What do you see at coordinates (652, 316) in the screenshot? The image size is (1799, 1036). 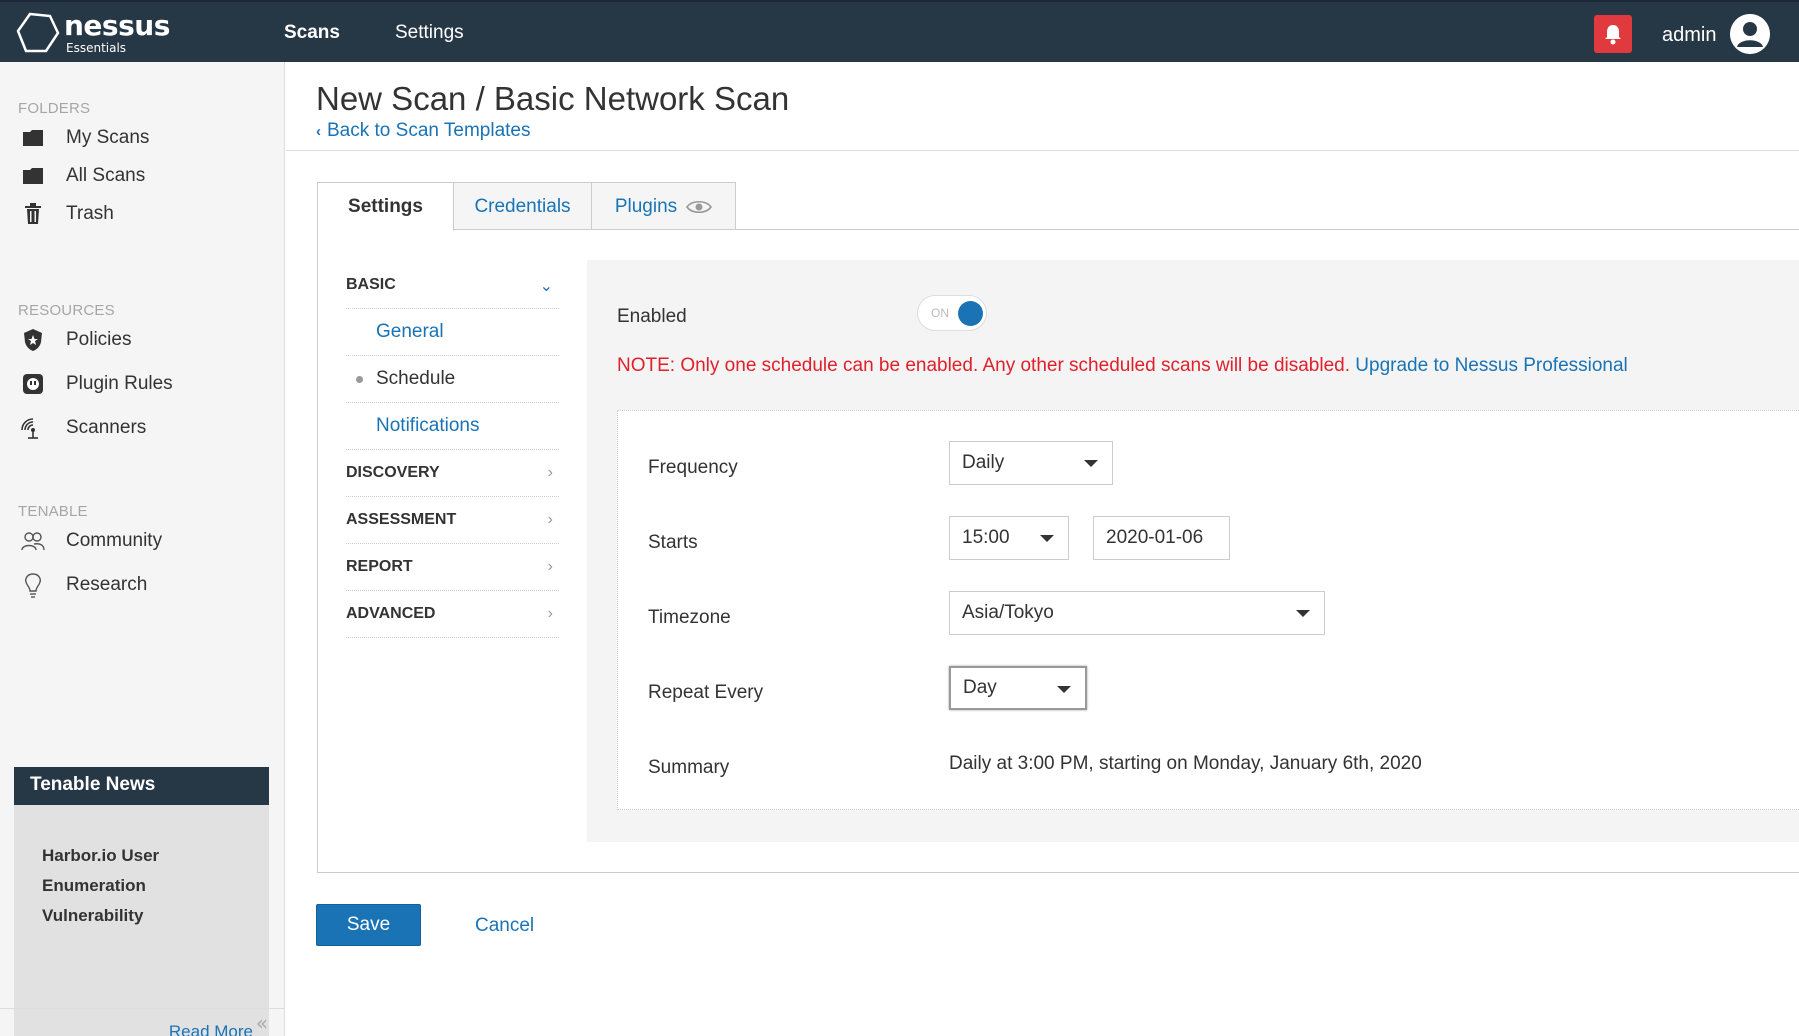 I see `enabled-label: Enabled` at bounding box center [652, 316].